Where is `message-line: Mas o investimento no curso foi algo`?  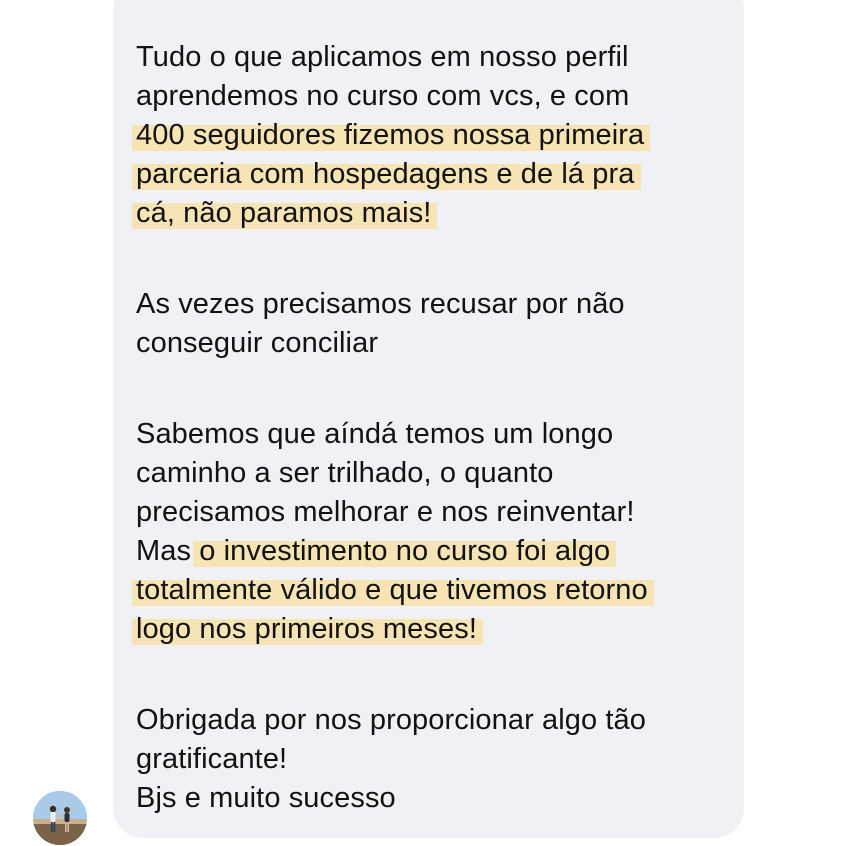 message-line: Mas o investimento no curso foi algo is located at coordinates (436, 551).